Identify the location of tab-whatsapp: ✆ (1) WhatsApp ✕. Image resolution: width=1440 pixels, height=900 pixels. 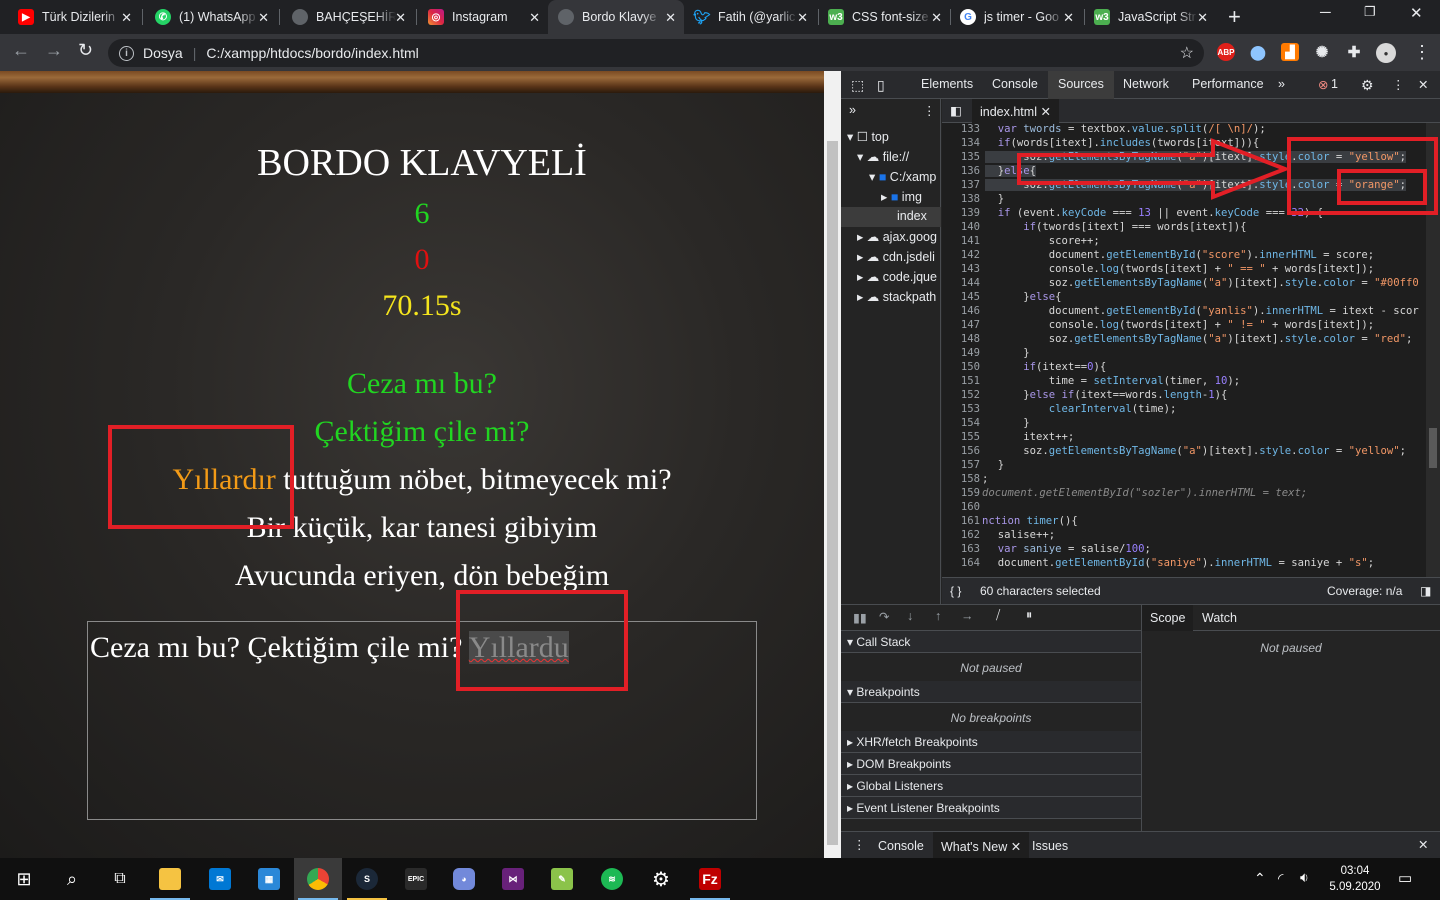
(211, 17).